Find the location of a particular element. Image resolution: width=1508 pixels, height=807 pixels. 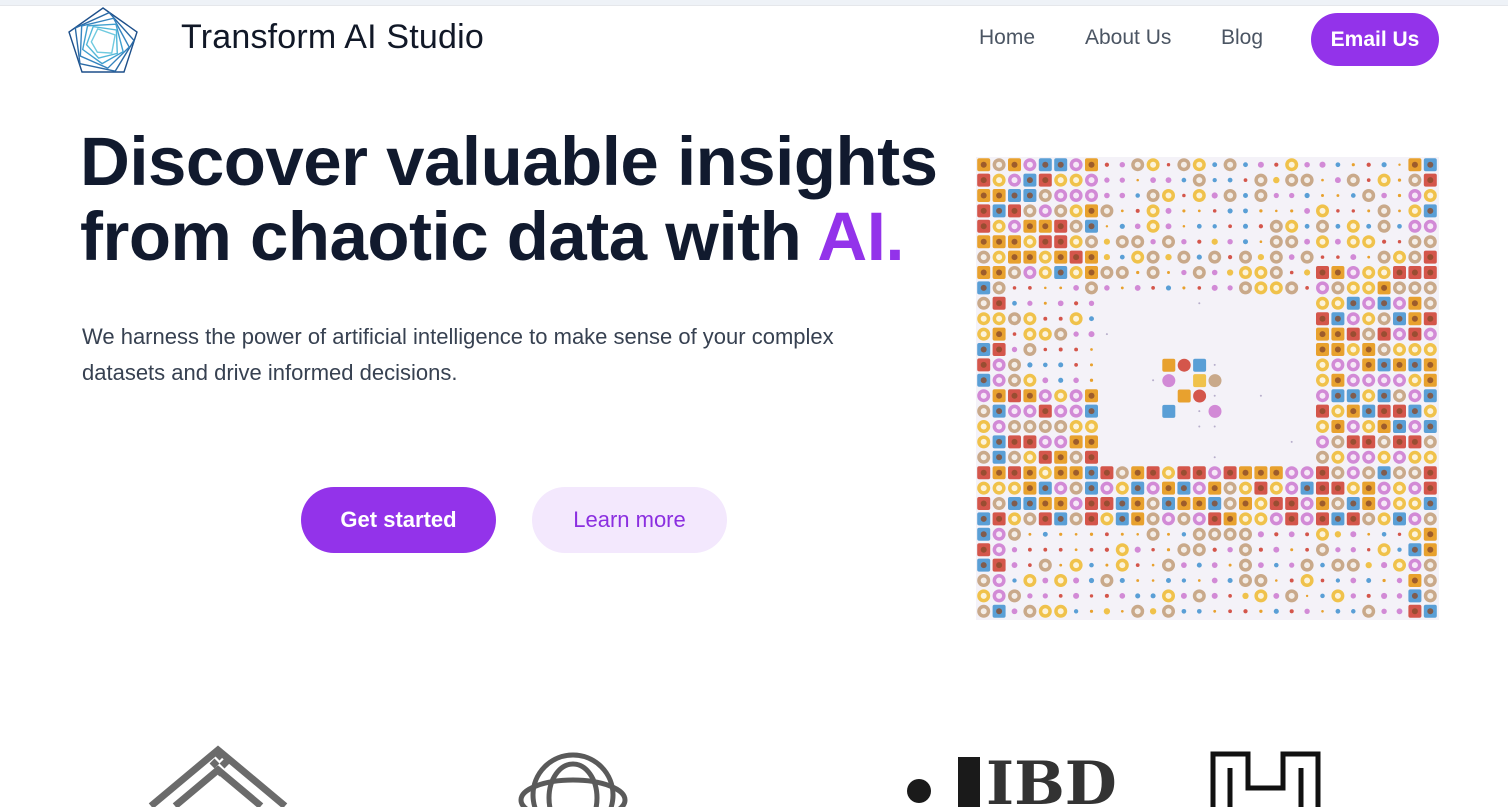

hero-title-accent: AI. is located at coordinates (861, 236).